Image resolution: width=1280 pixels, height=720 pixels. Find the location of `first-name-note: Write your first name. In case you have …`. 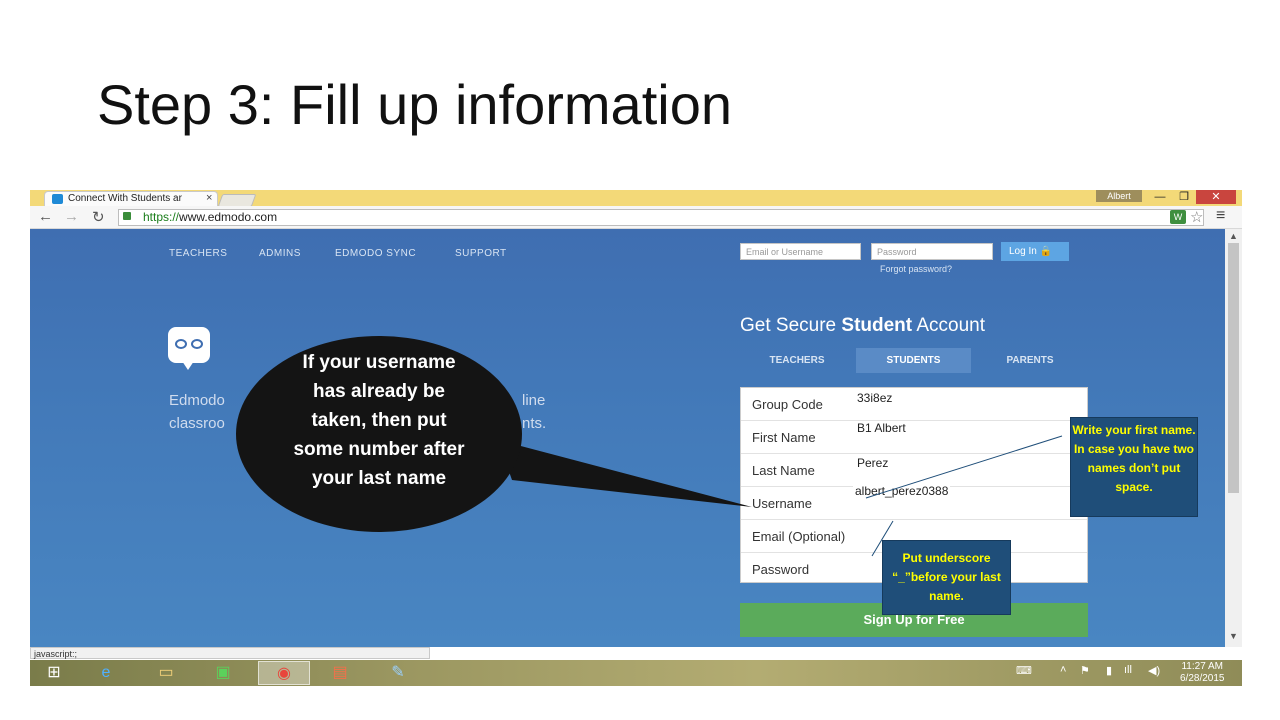

first-name-note: Write your first name. In case you have … is located at coordinates (1134, 467).